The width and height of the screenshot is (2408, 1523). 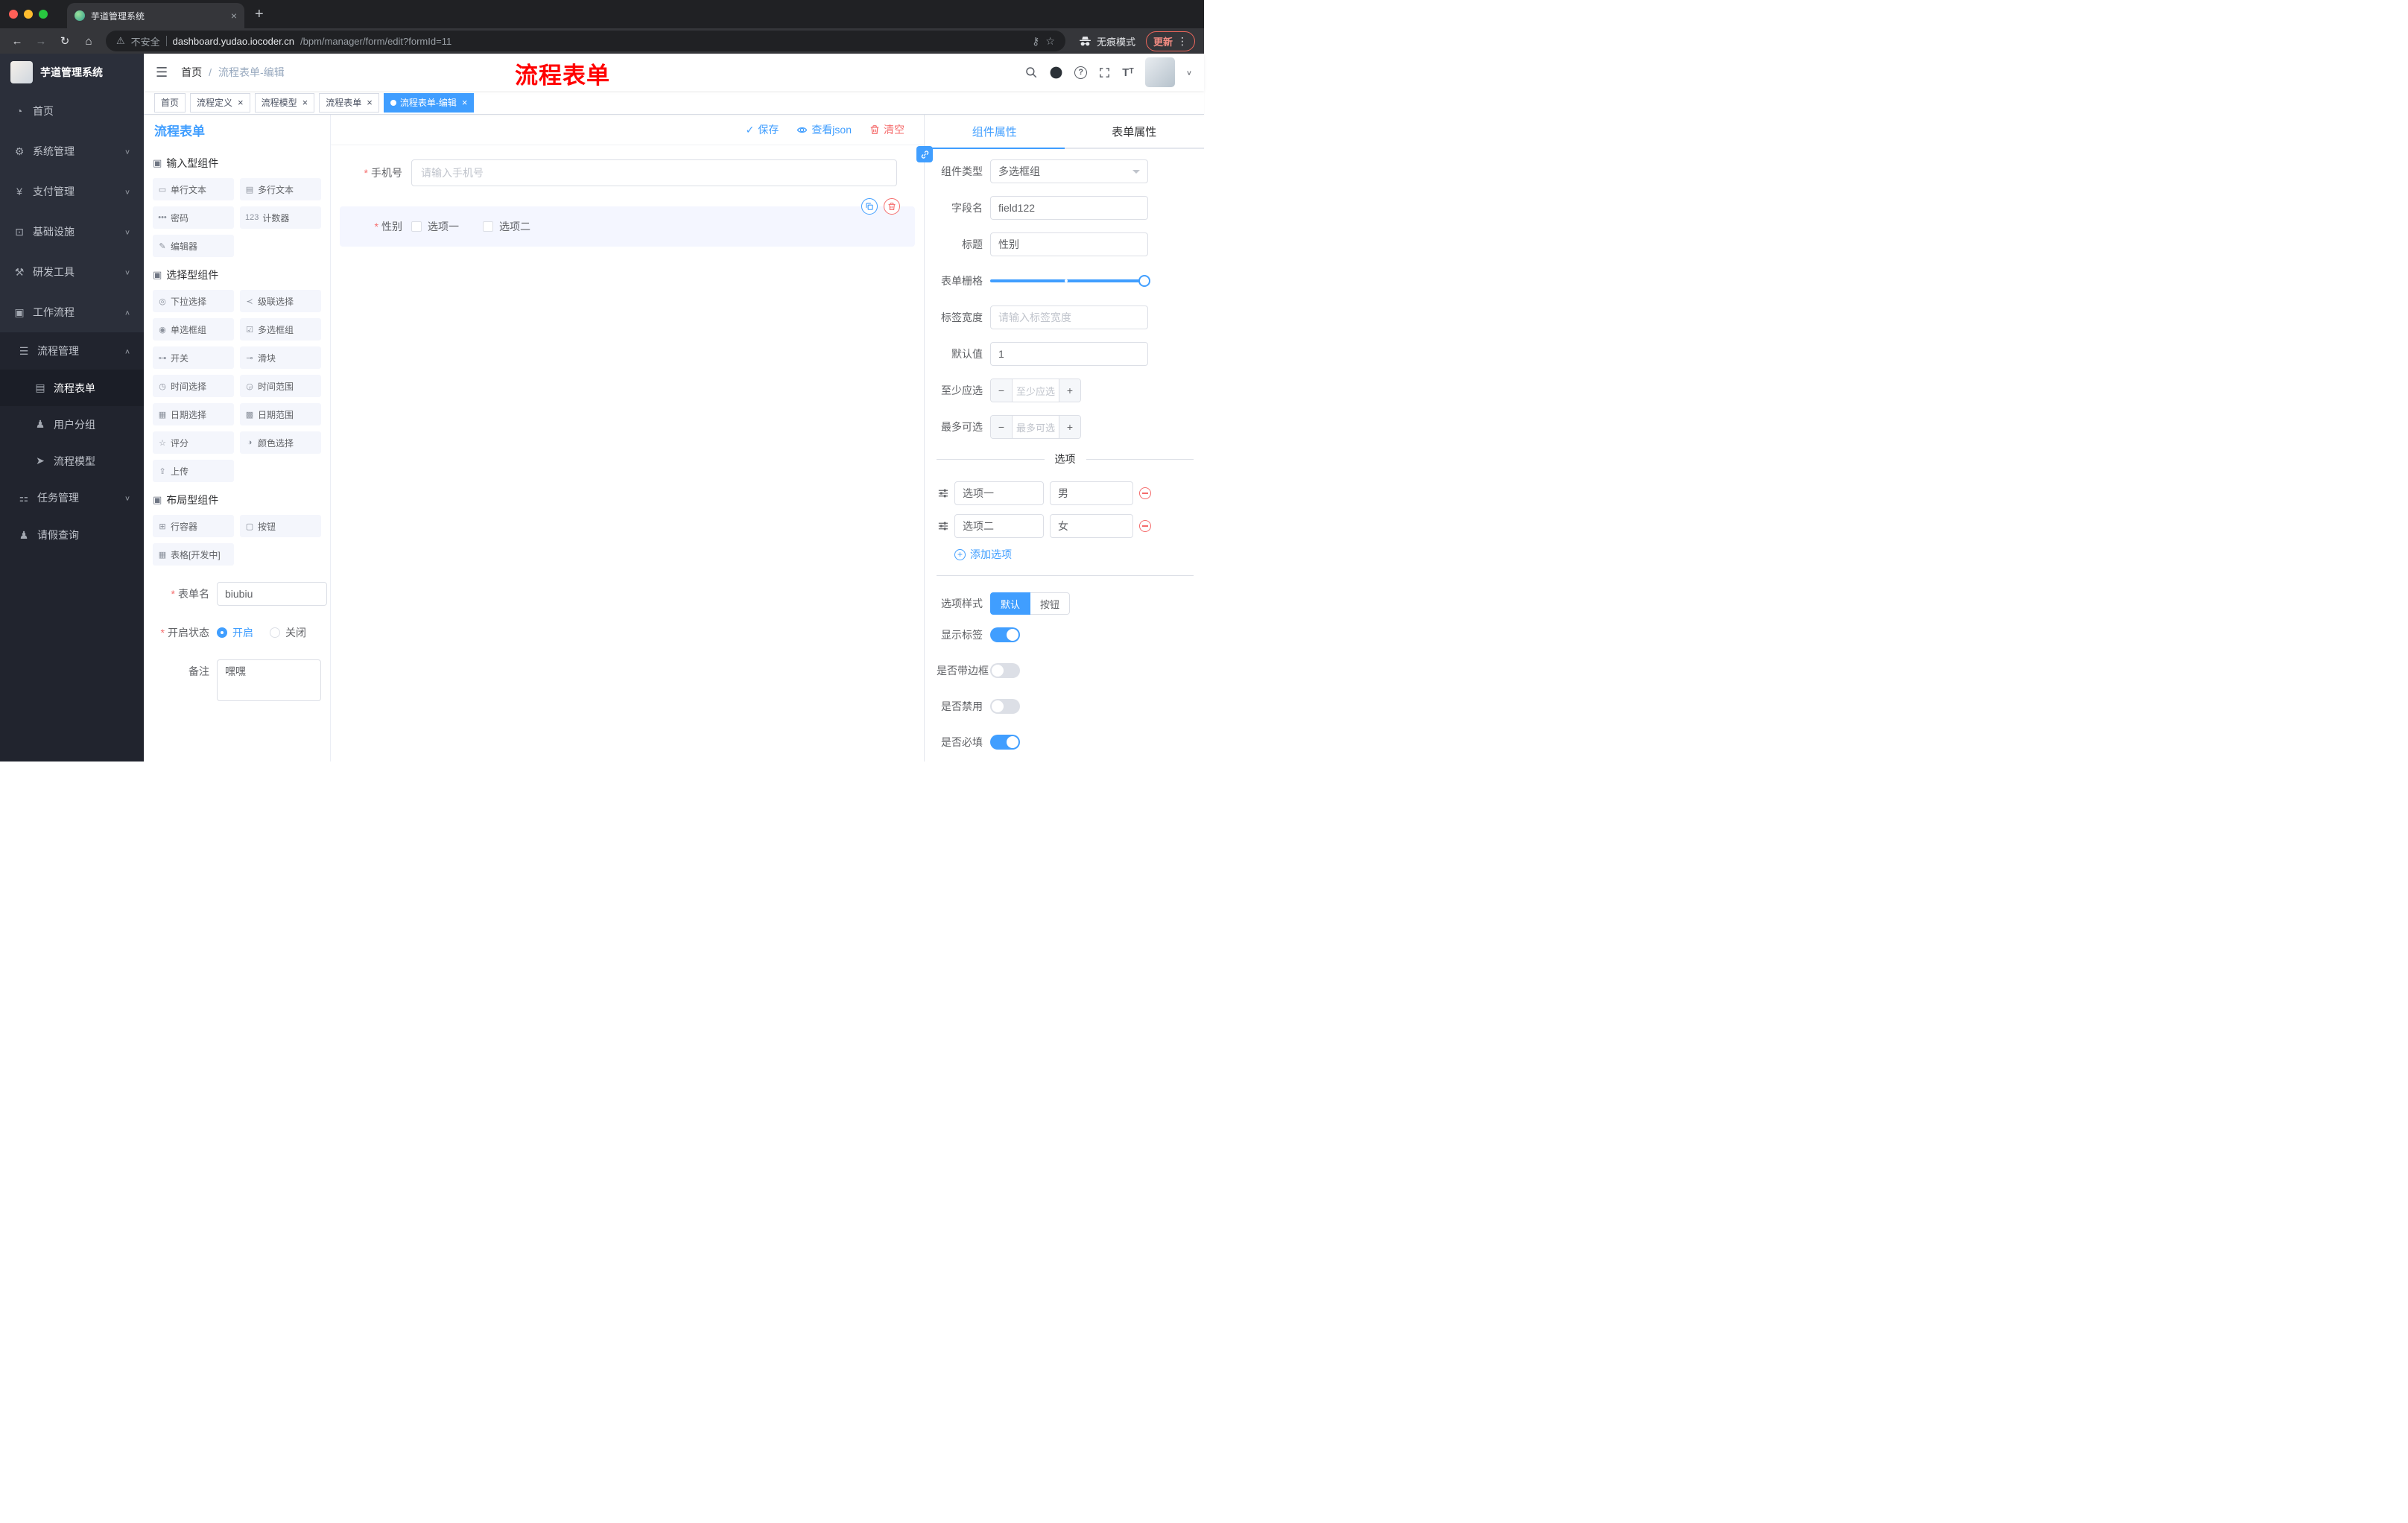 I want to click on window-minimize-button, so click(x=28, y=15).